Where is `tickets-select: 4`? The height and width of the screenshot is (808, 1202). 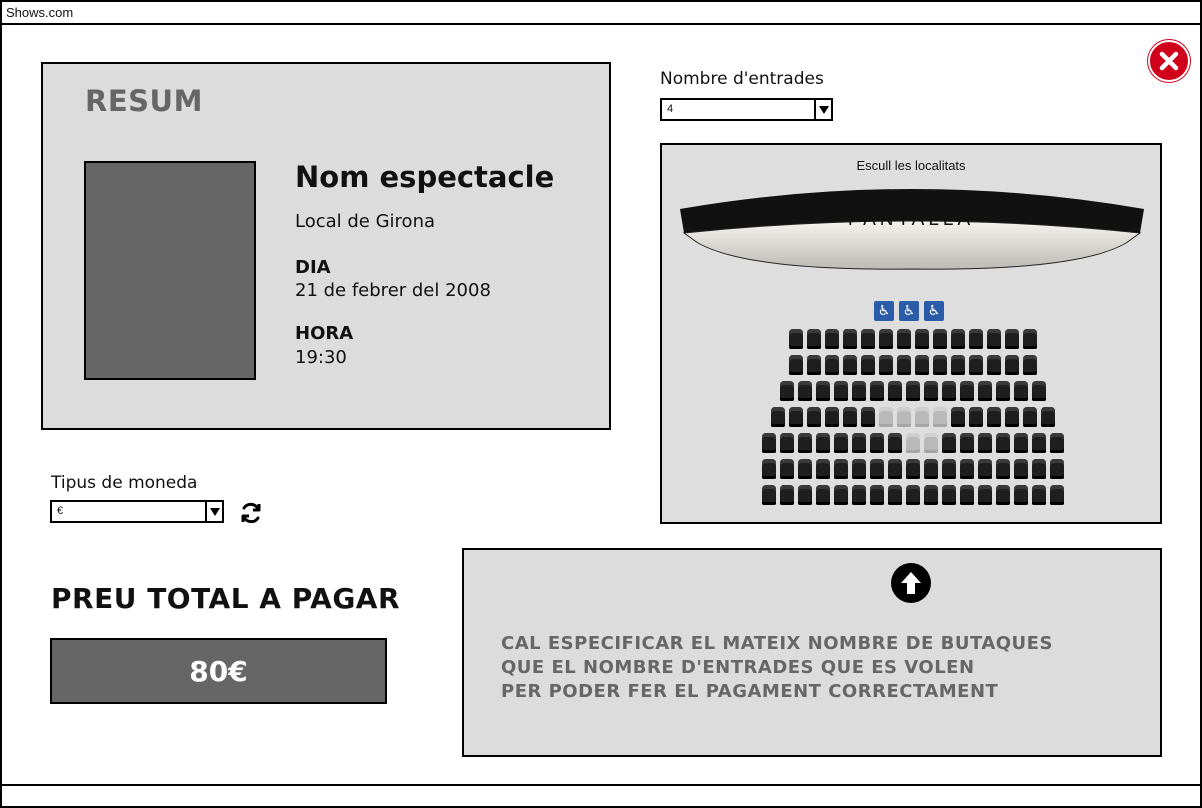
tickets-select: 4 is located at coordinates (746, 109).